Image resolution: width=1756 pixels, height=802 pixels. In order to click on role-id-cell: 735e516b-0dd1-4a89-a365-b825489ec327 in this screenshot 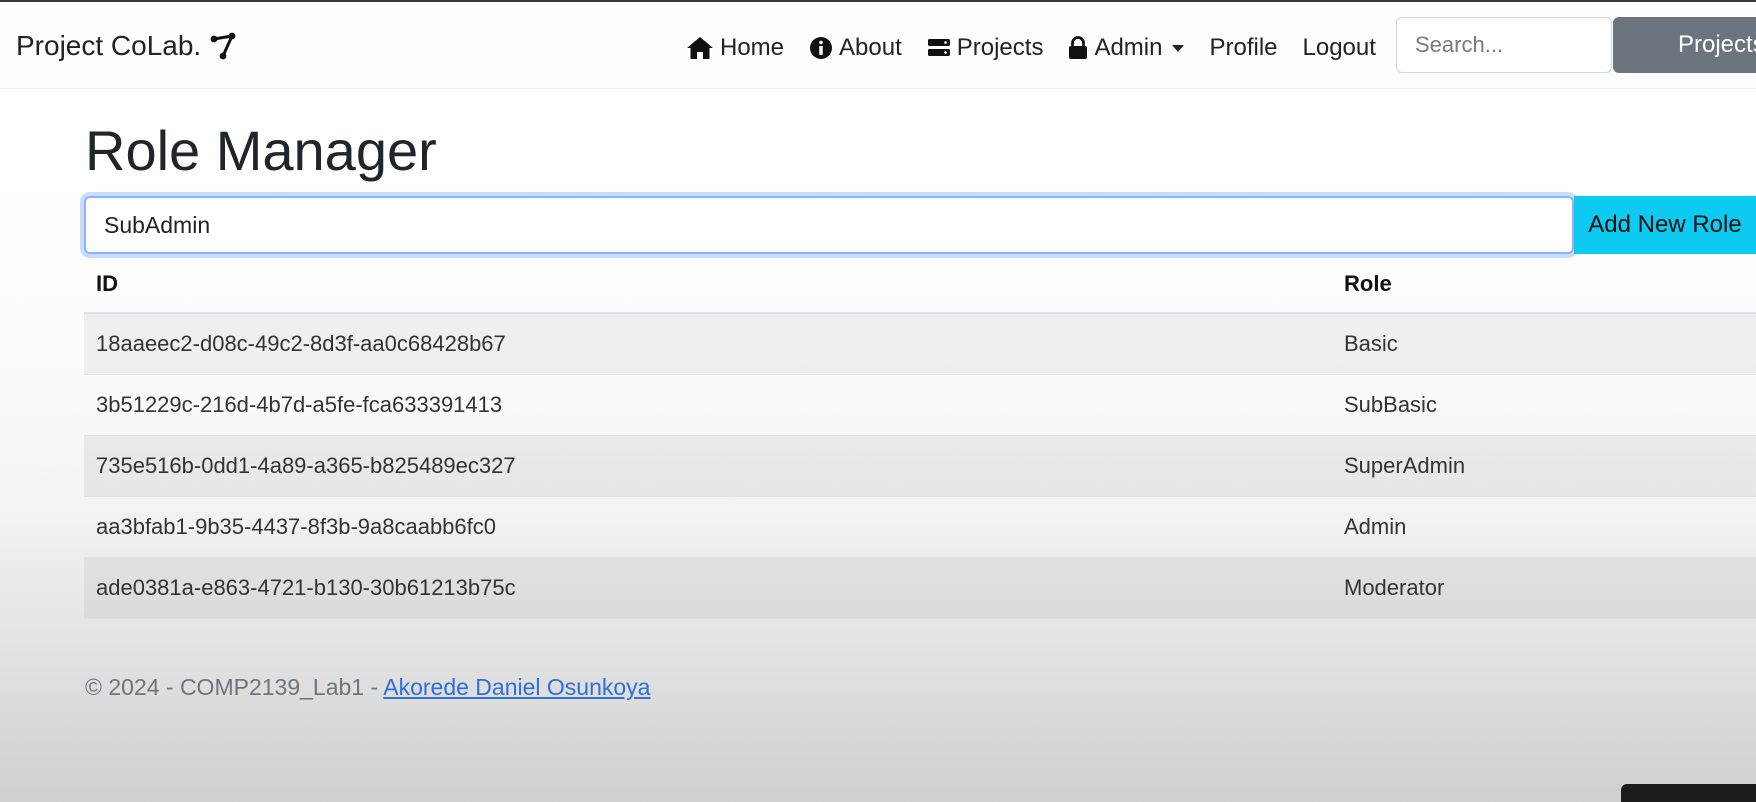, I will do `click(708, 466)`.